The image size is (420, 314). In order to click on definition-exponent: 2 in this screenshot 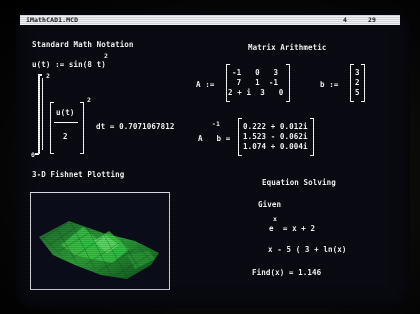, I will do `click(106, 56)`.